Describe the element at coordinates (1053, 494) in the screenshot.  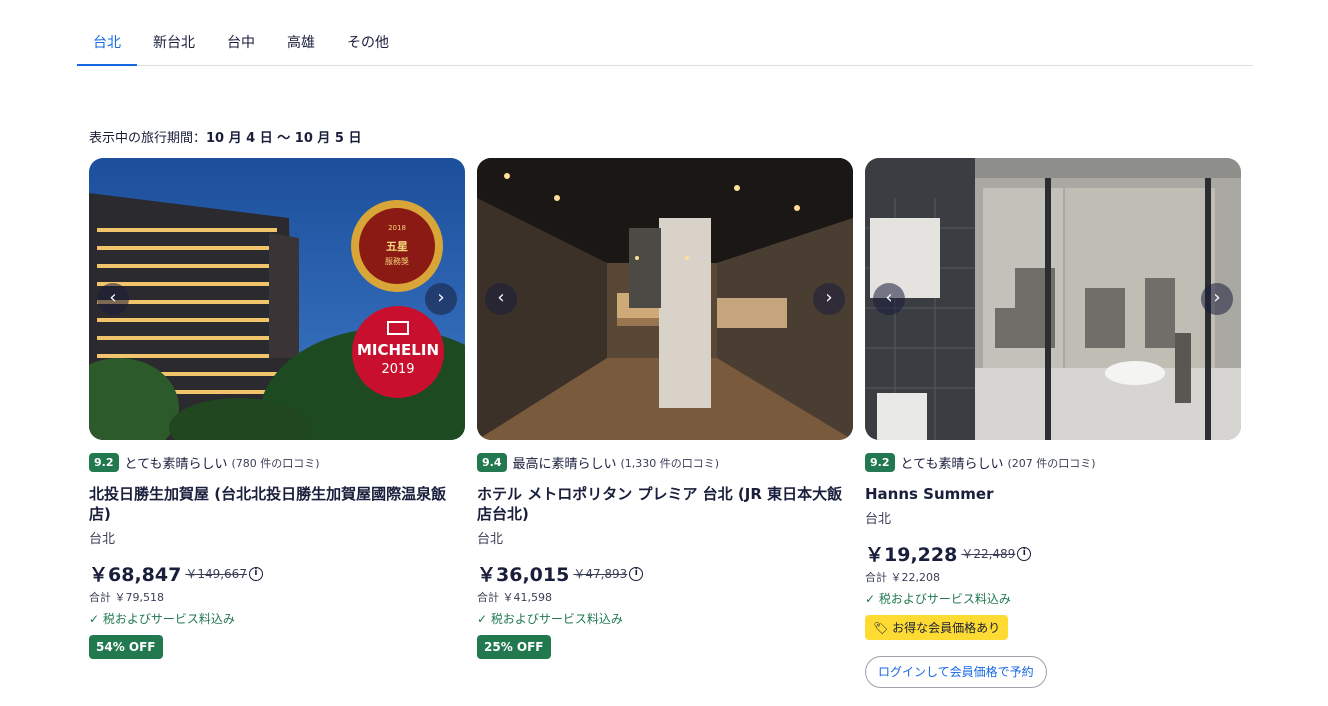
I see `hotel-name: Hanns Summer` at that location.